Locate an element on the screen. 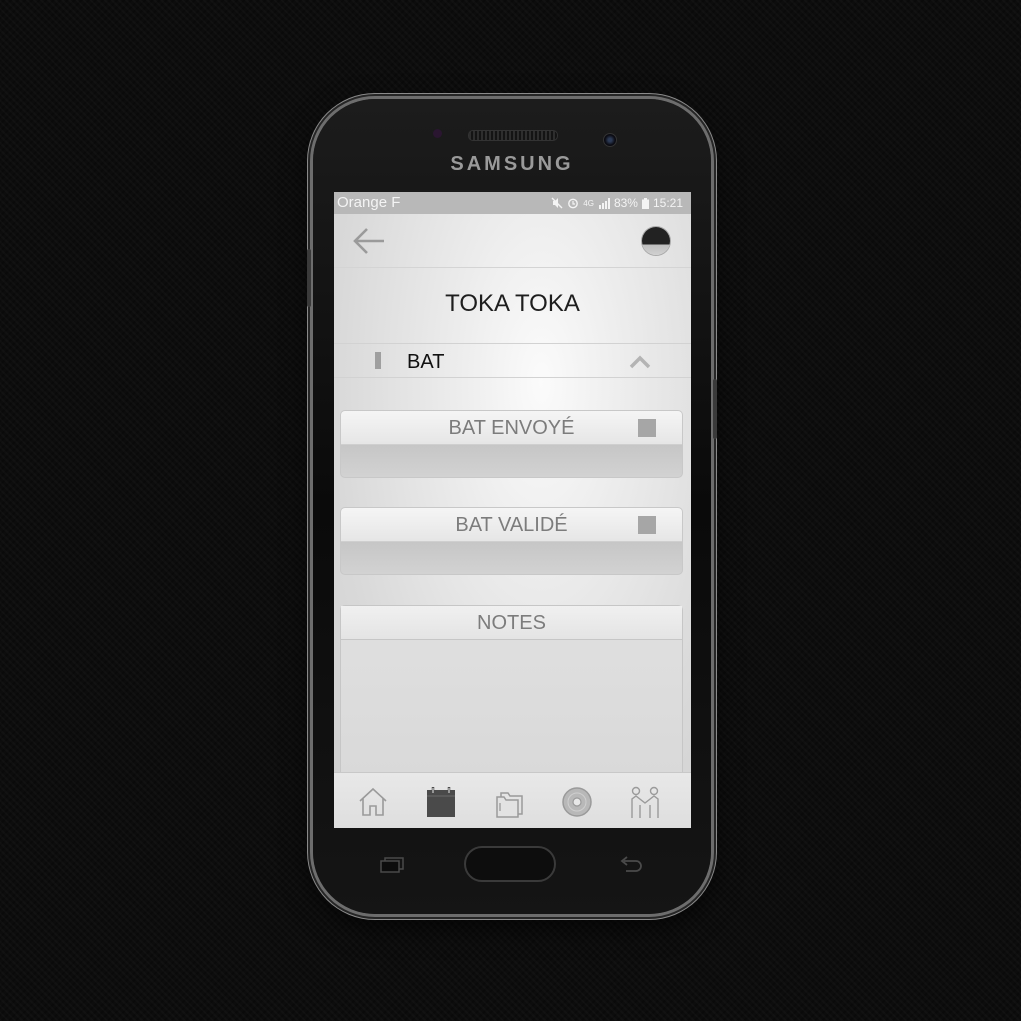 Image resolution: width=1021 pixels, height=1021 pixels. network-type: 4G is located at coordinates (588, 203).